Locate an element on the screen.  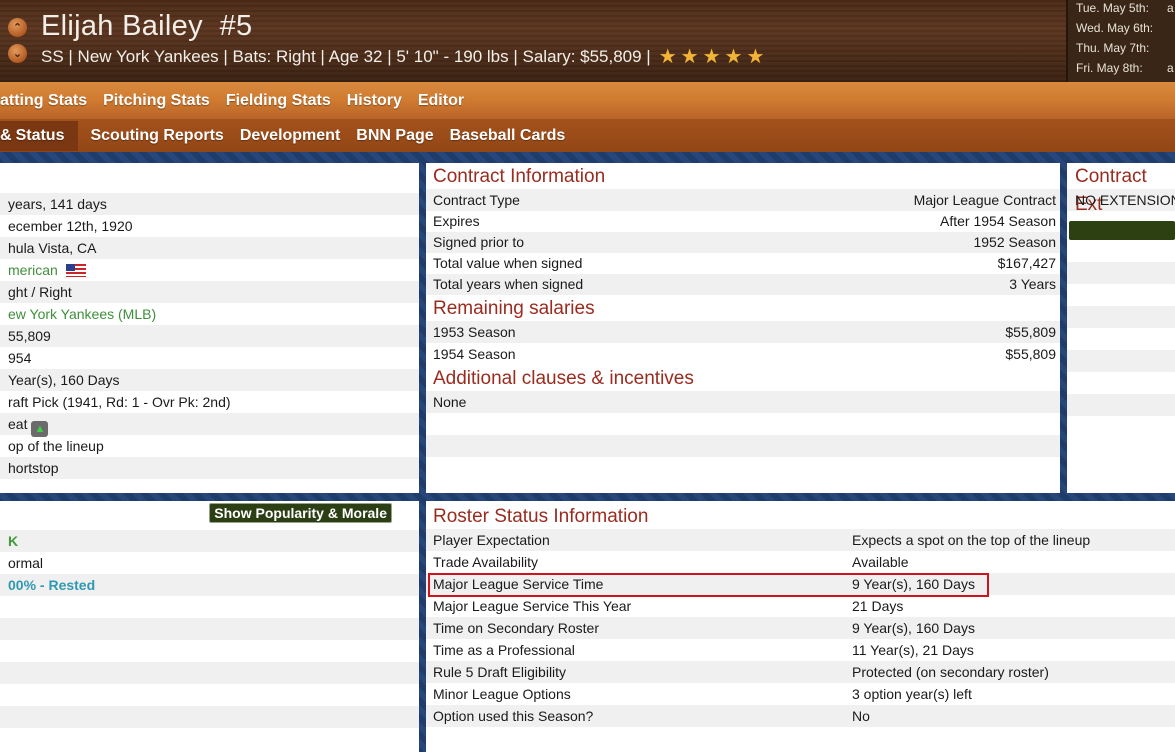
schedule-row: Fri. May 8th: a is located at coordinates (1121, 70).